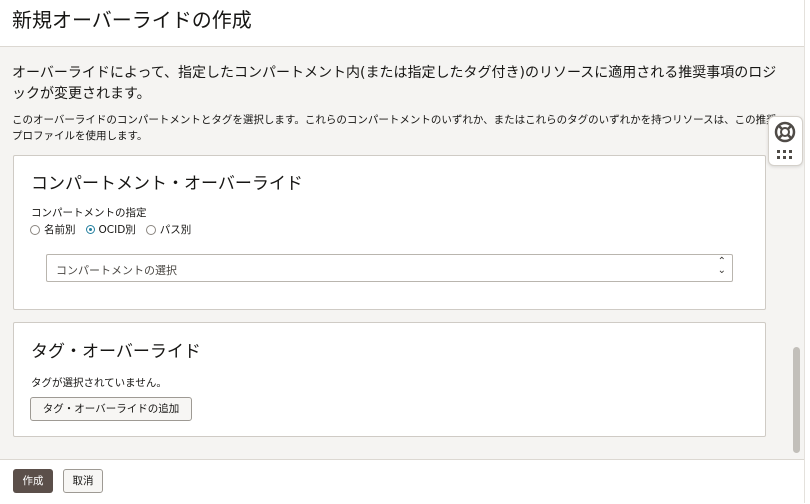 The height and width of the screenshot is (504, 810). Describe the element at coordinates (90, 229) in the screenshot. I see `radio-circle-selected` at that location.